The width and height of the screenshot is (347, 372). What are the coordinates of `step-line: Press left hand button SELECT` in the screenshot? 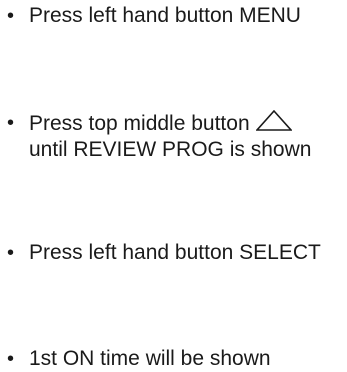 It's located at (175, 252).